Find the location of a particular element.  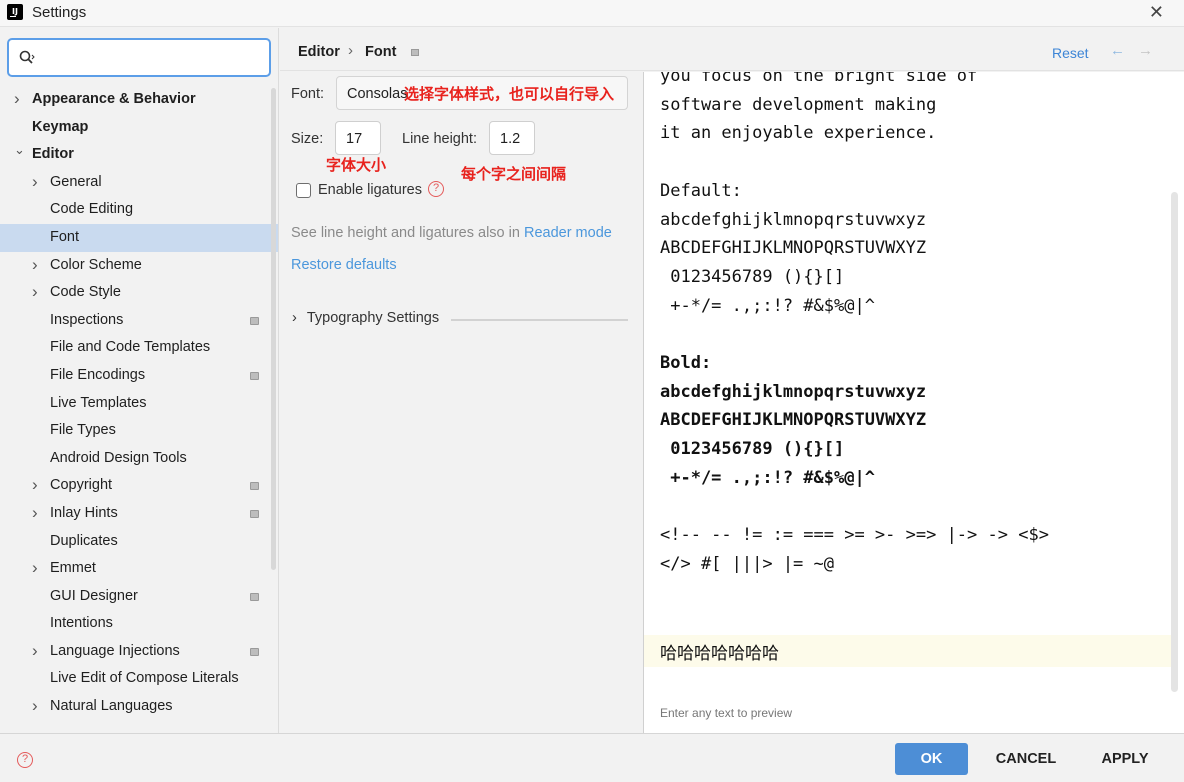

sidebar-item-keymap: Keymap is located at coordinates (139, 128).